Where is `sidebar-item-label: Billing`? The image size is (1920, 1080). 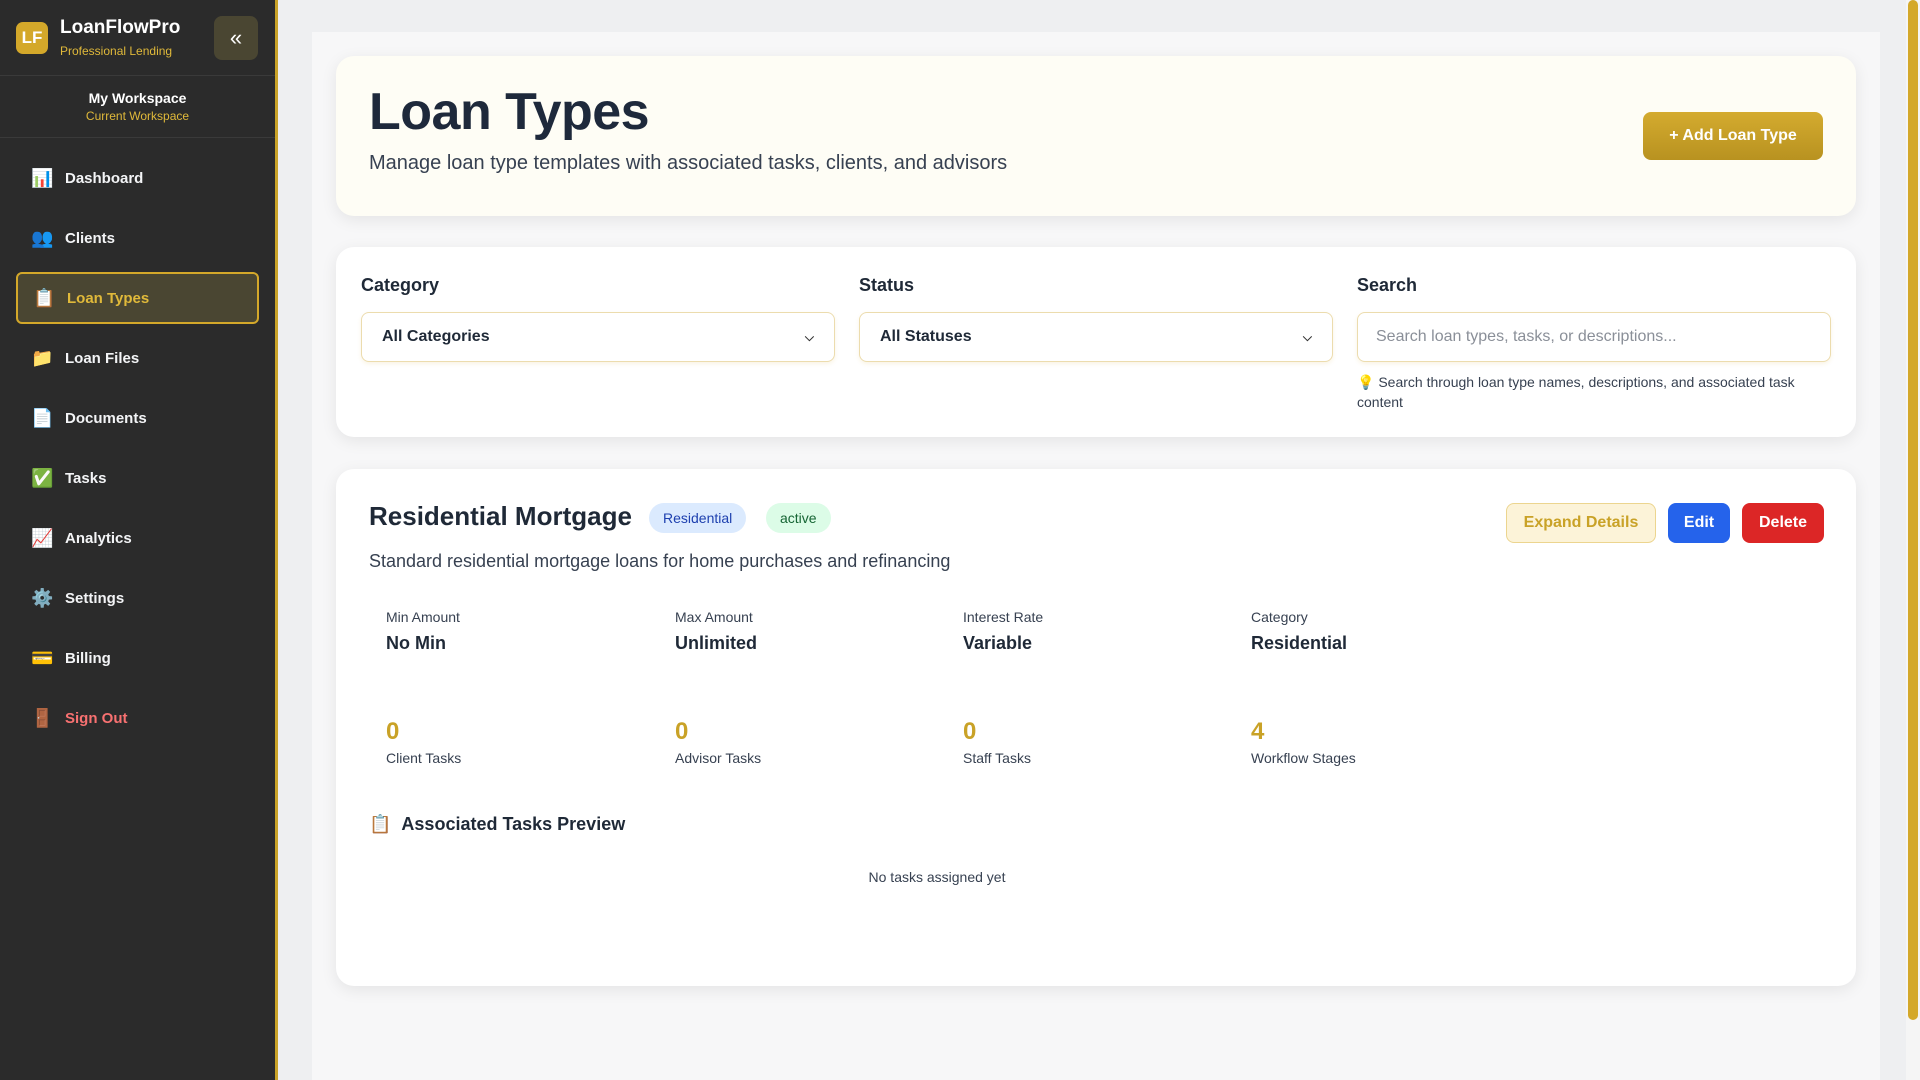 sidebar-item-label: Billing is located at coordinates (88, 658).